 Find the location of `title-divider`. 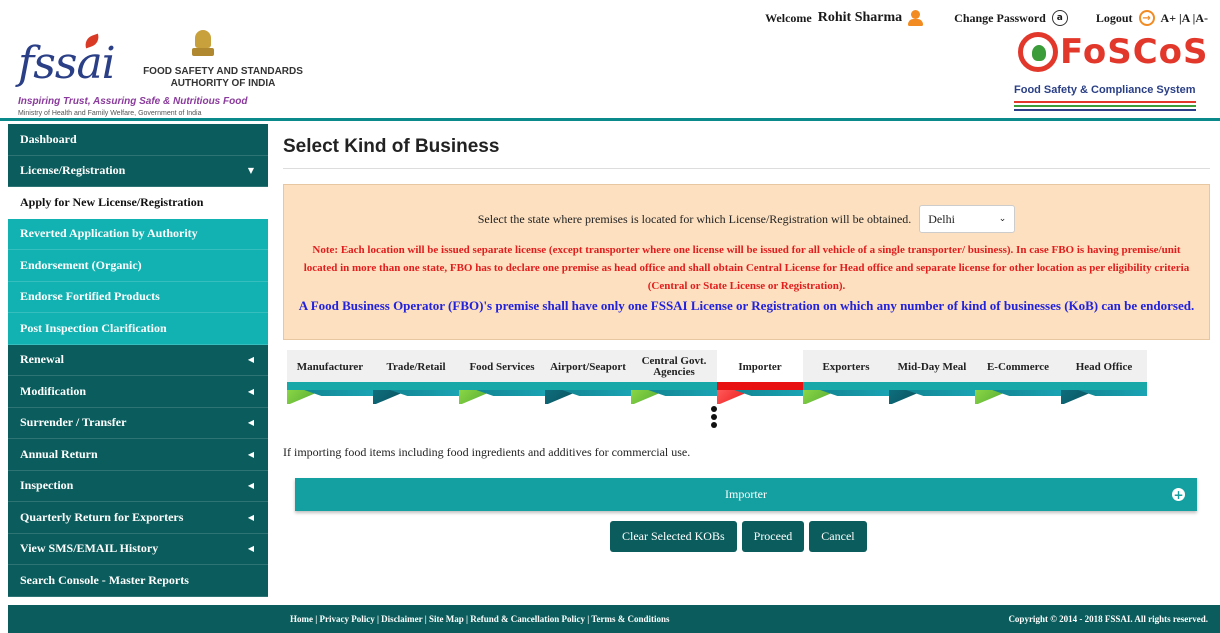

title-divider is located at coordinates (746, 168).